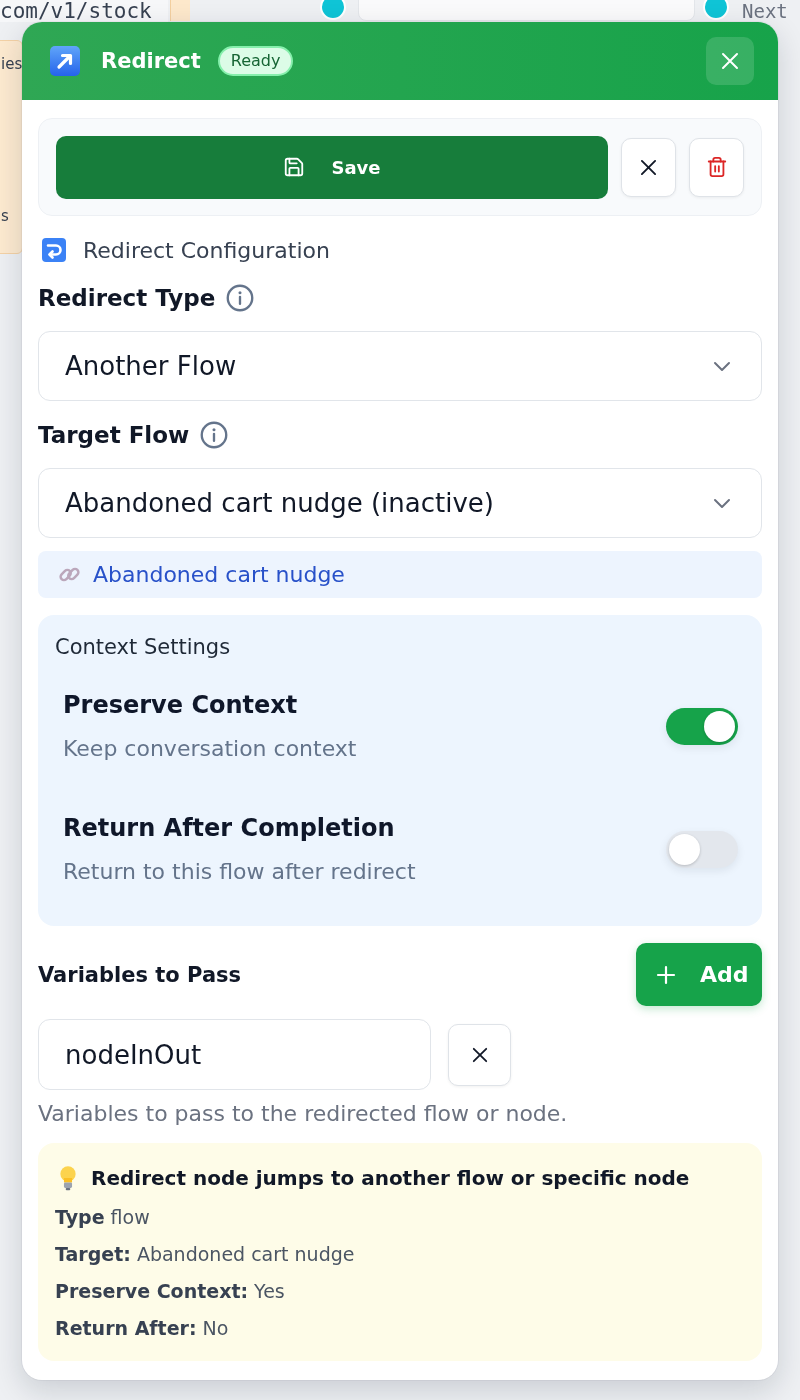 The height and width of the screenshot is (1400, 800). I want to click on trash-icon, so click(716, 167).